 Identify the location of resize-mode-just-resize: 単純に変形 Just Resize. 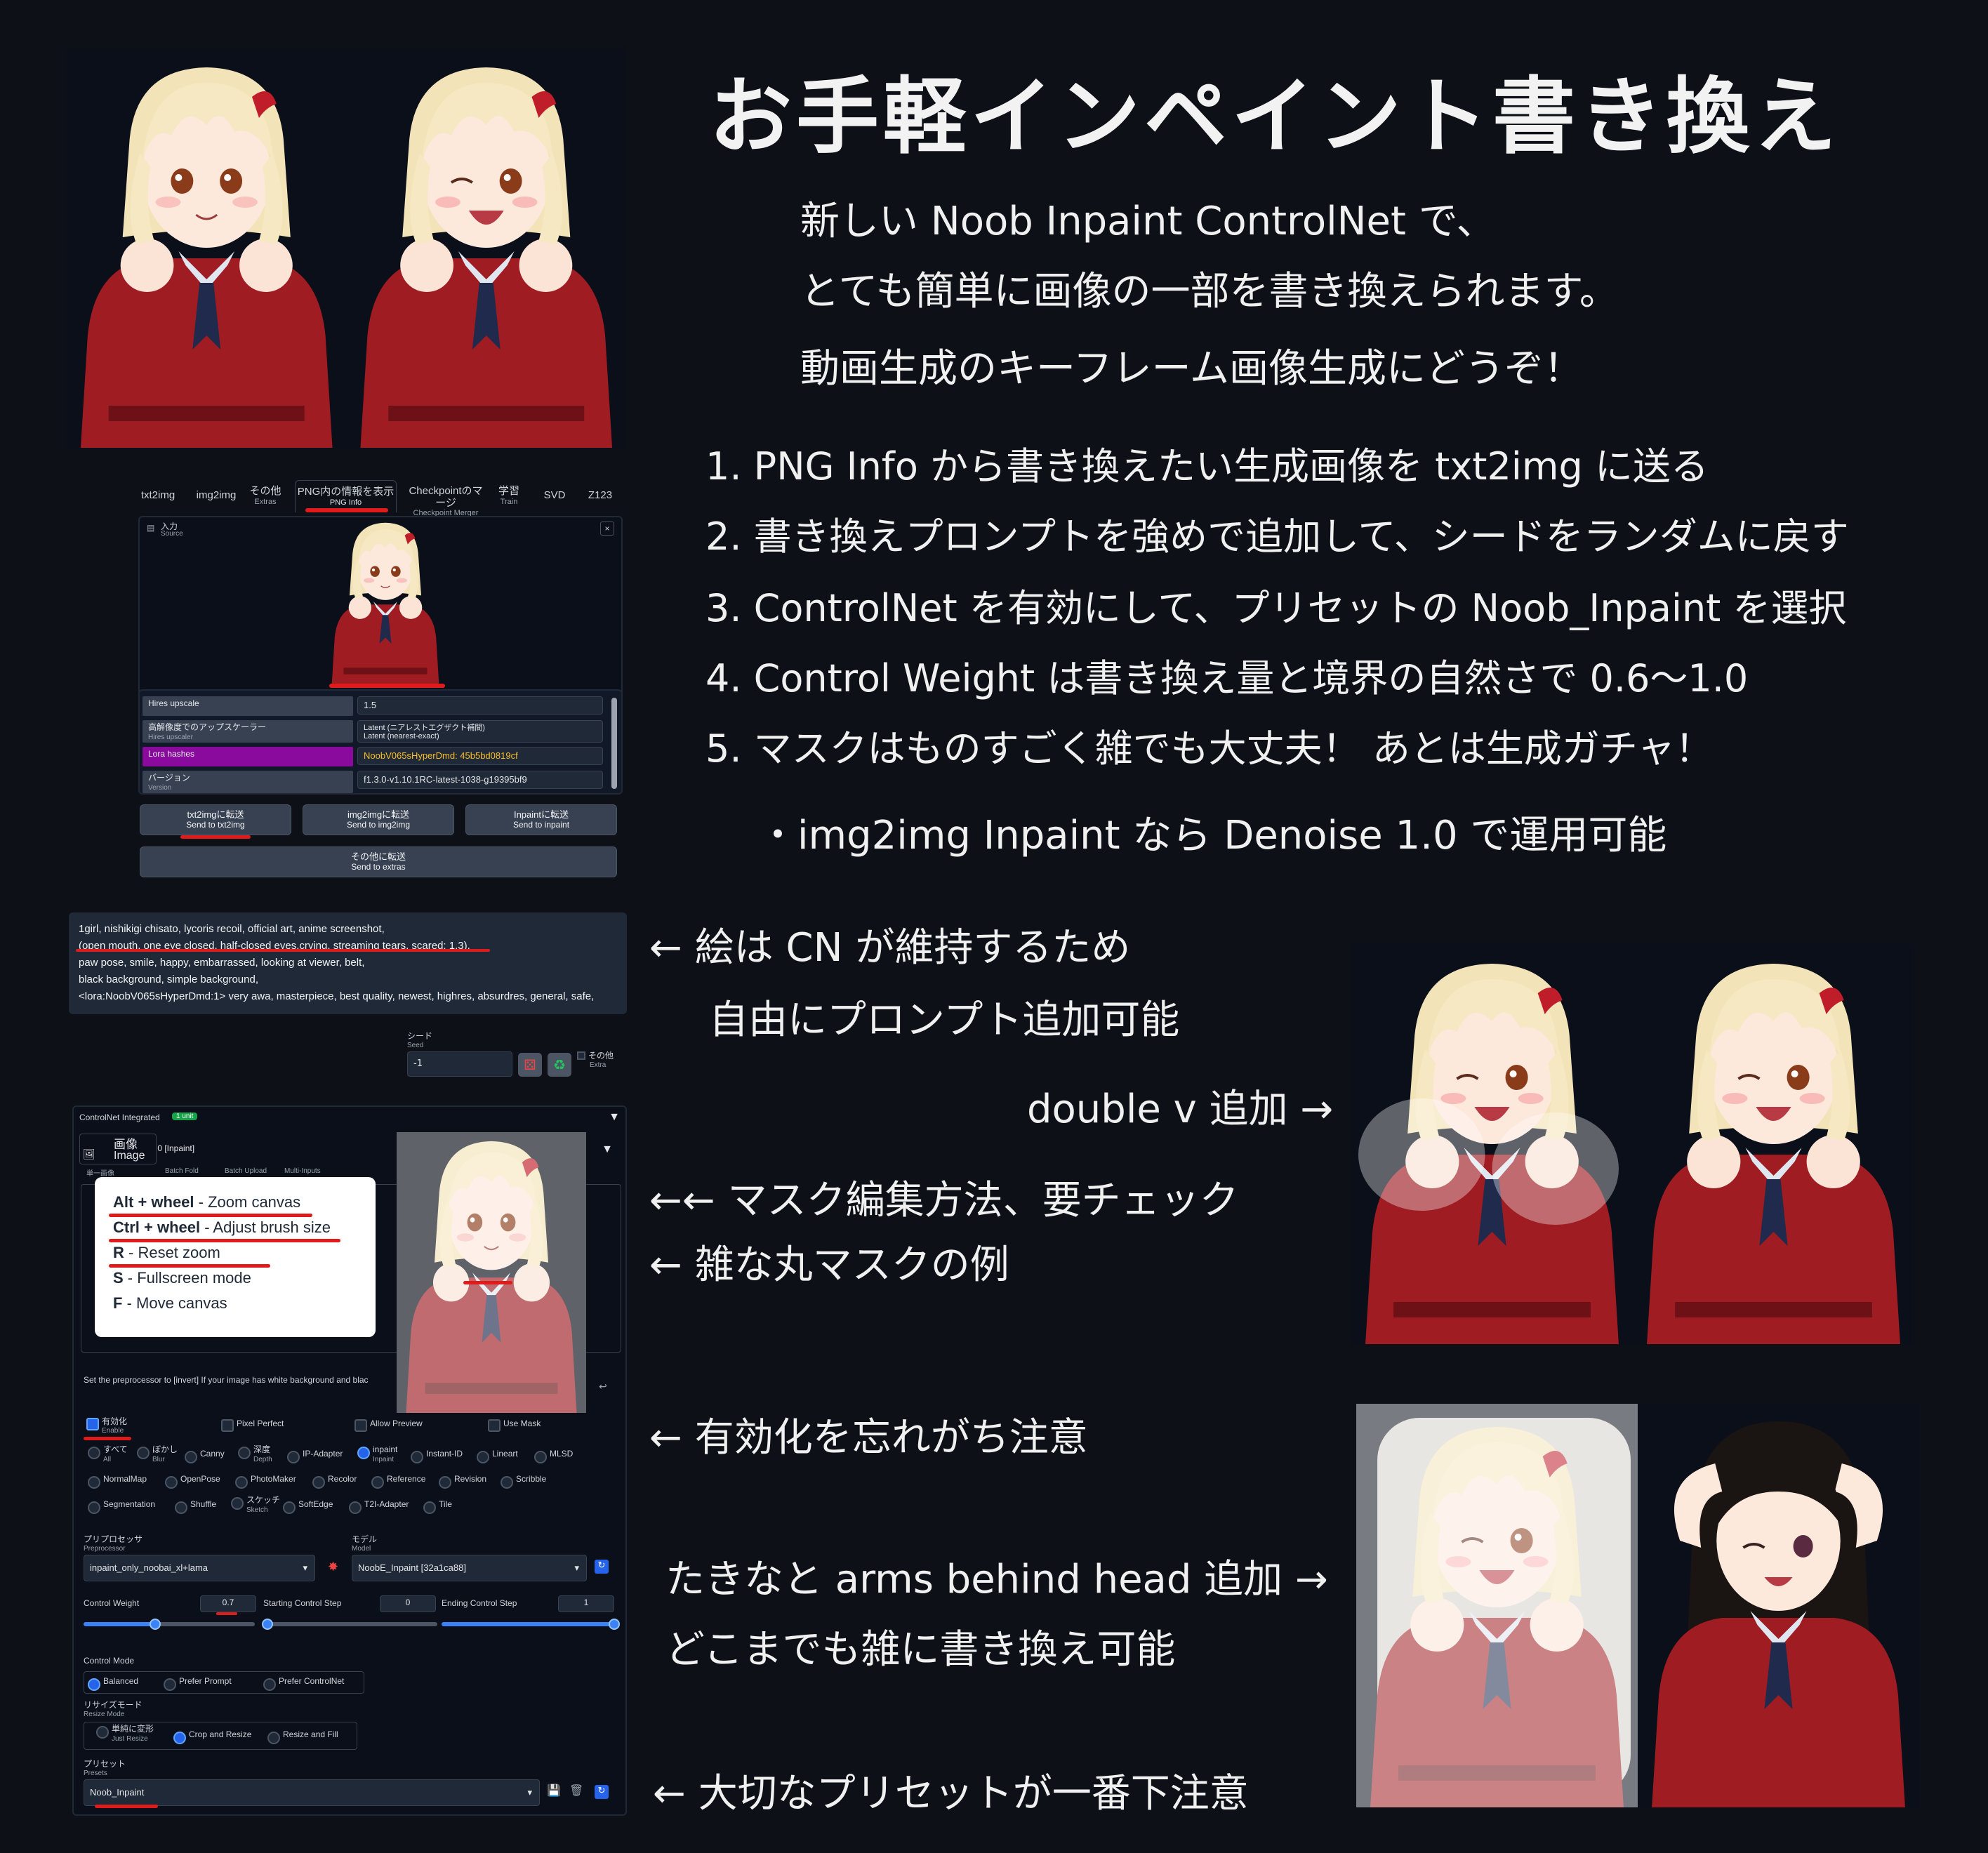
(124, 1733).